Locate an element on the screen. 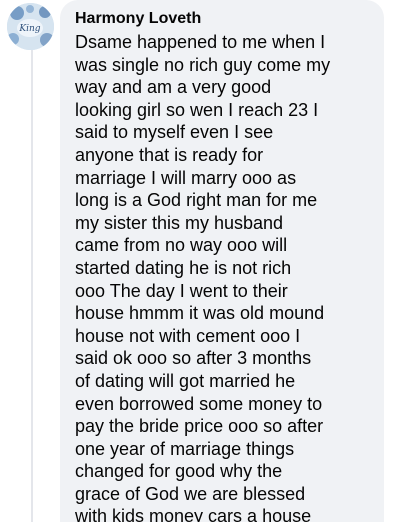 The image size is (415, 522). avatar: King is located at coordinates (30, 26).